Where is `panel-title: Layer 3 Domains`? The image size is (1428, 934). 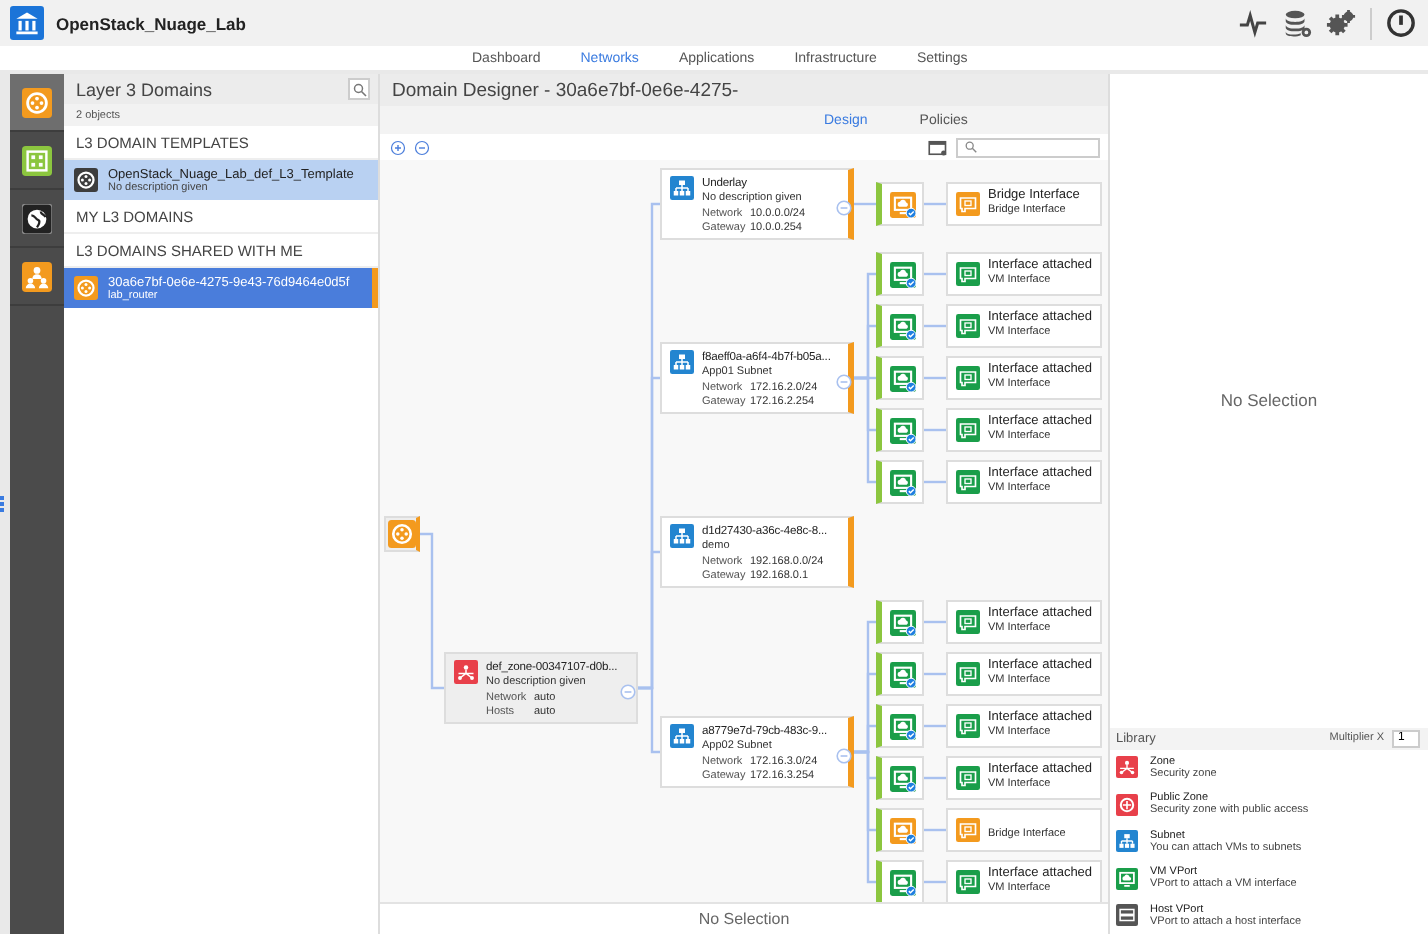
panel-title: Layer 3 Domains is located at coordinates (145, 89).